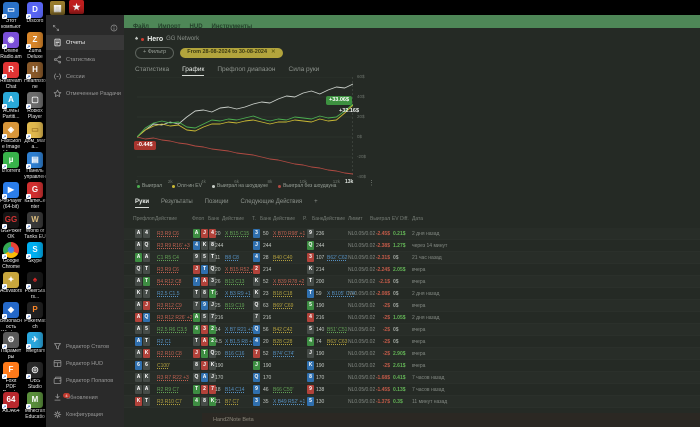 Image resolution: width=700 pixels, height=427 pixels. What do you see at coordinates (11, 376) in the screenshot?
I see `desktop-icon-c1-13: F↗Foxit PDF Reader` at bounding box center [11, 376].